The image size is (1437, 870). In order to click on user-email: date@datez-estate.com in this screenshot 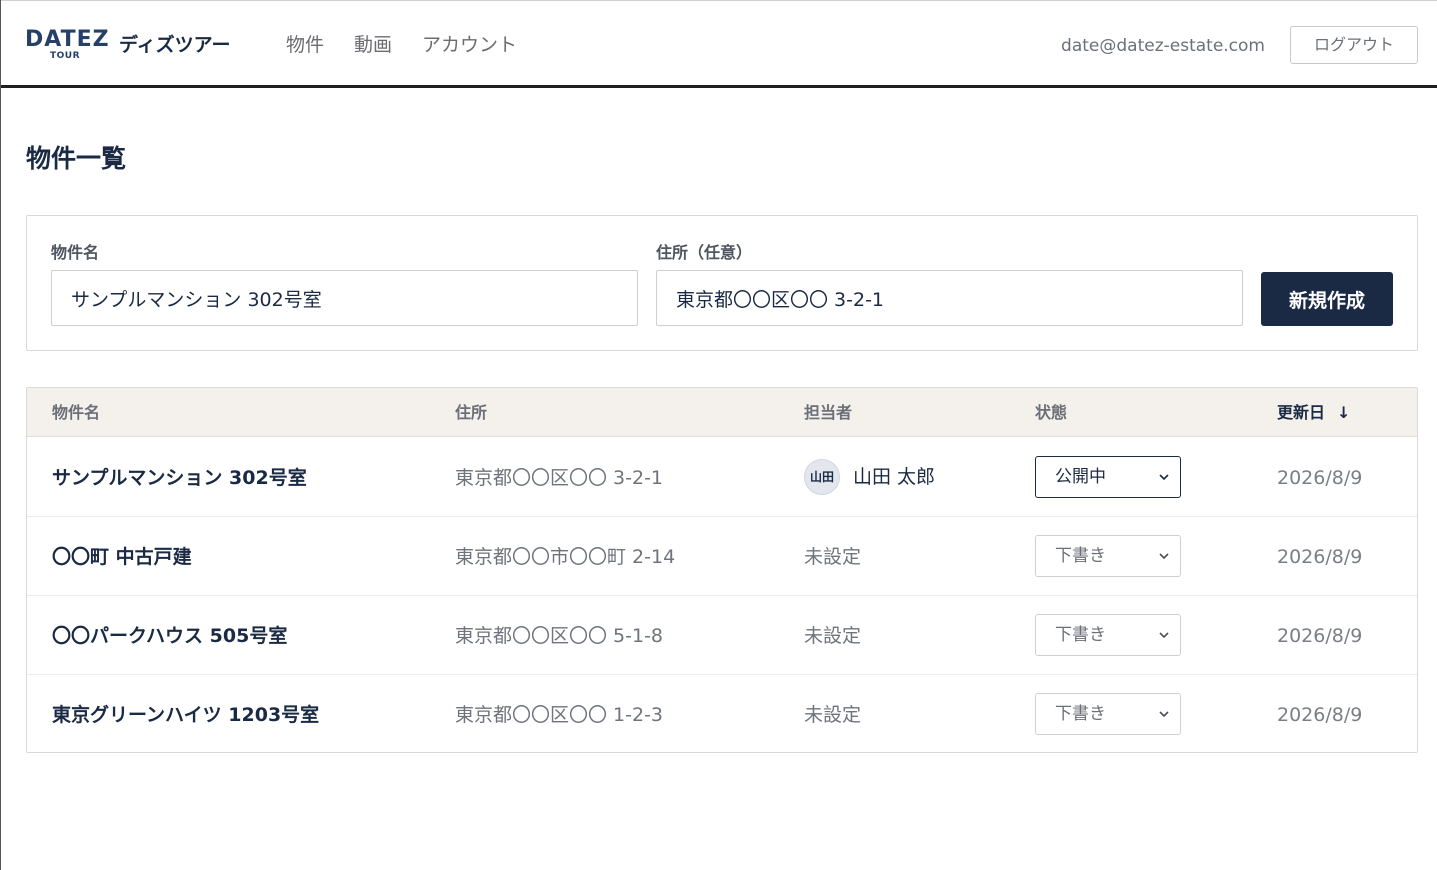, I will do `click(1163, 46)`.